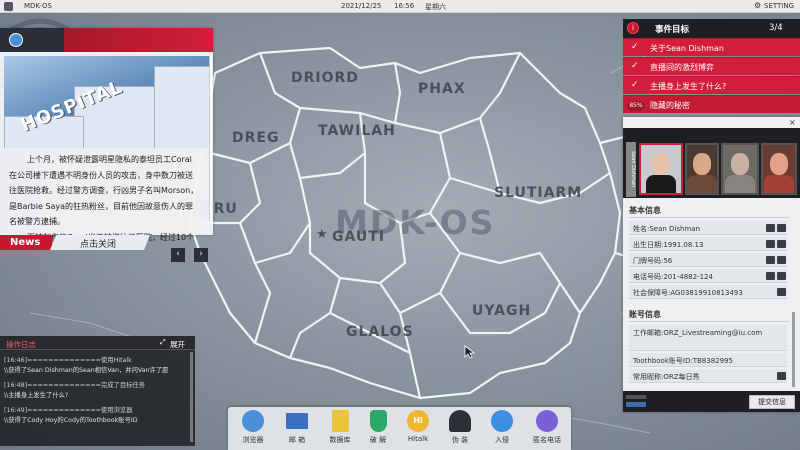 The height and width of the screenshot is (450, 800). I want to click on region-label-phax: PHAX, so click(442, 89).